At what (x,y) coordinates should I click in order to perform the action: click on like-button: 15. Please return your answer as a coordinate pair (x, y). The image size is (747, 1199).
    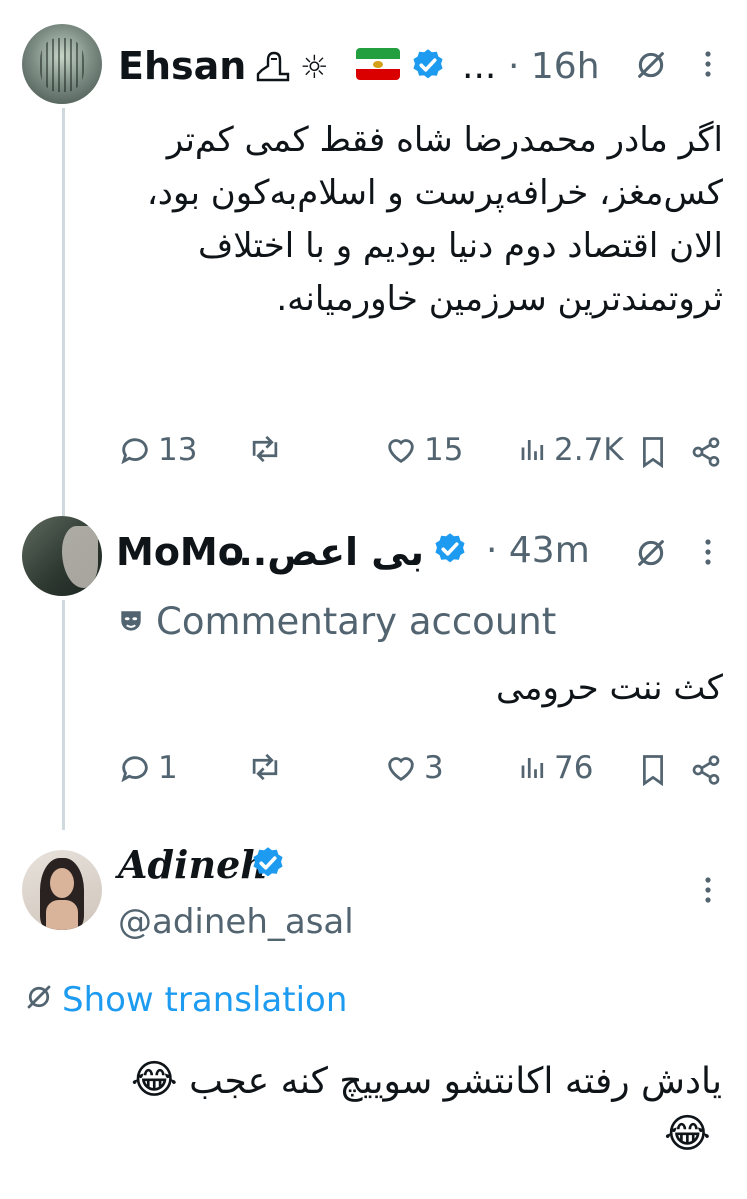
    Looking at the image, I should click on (423, 450).